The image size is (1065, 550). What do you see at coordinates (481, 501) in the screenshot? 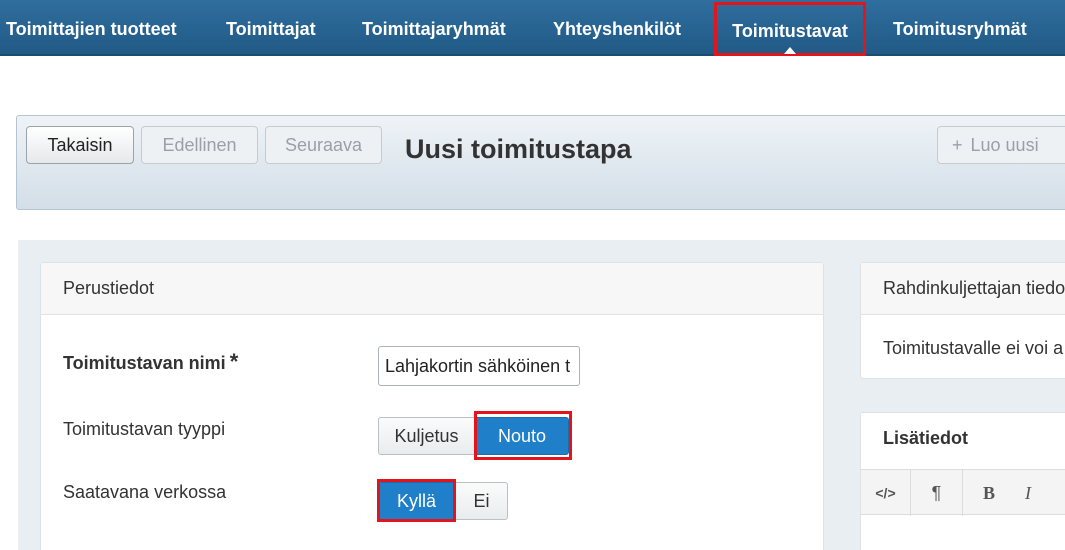
I see `online-option-no: Ei` at bounding box center [481, 501].